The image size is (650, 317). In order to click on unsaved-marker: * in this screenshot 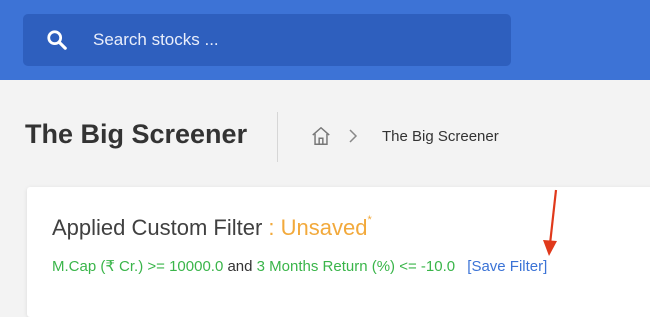, I will do `click(369, 219)`.